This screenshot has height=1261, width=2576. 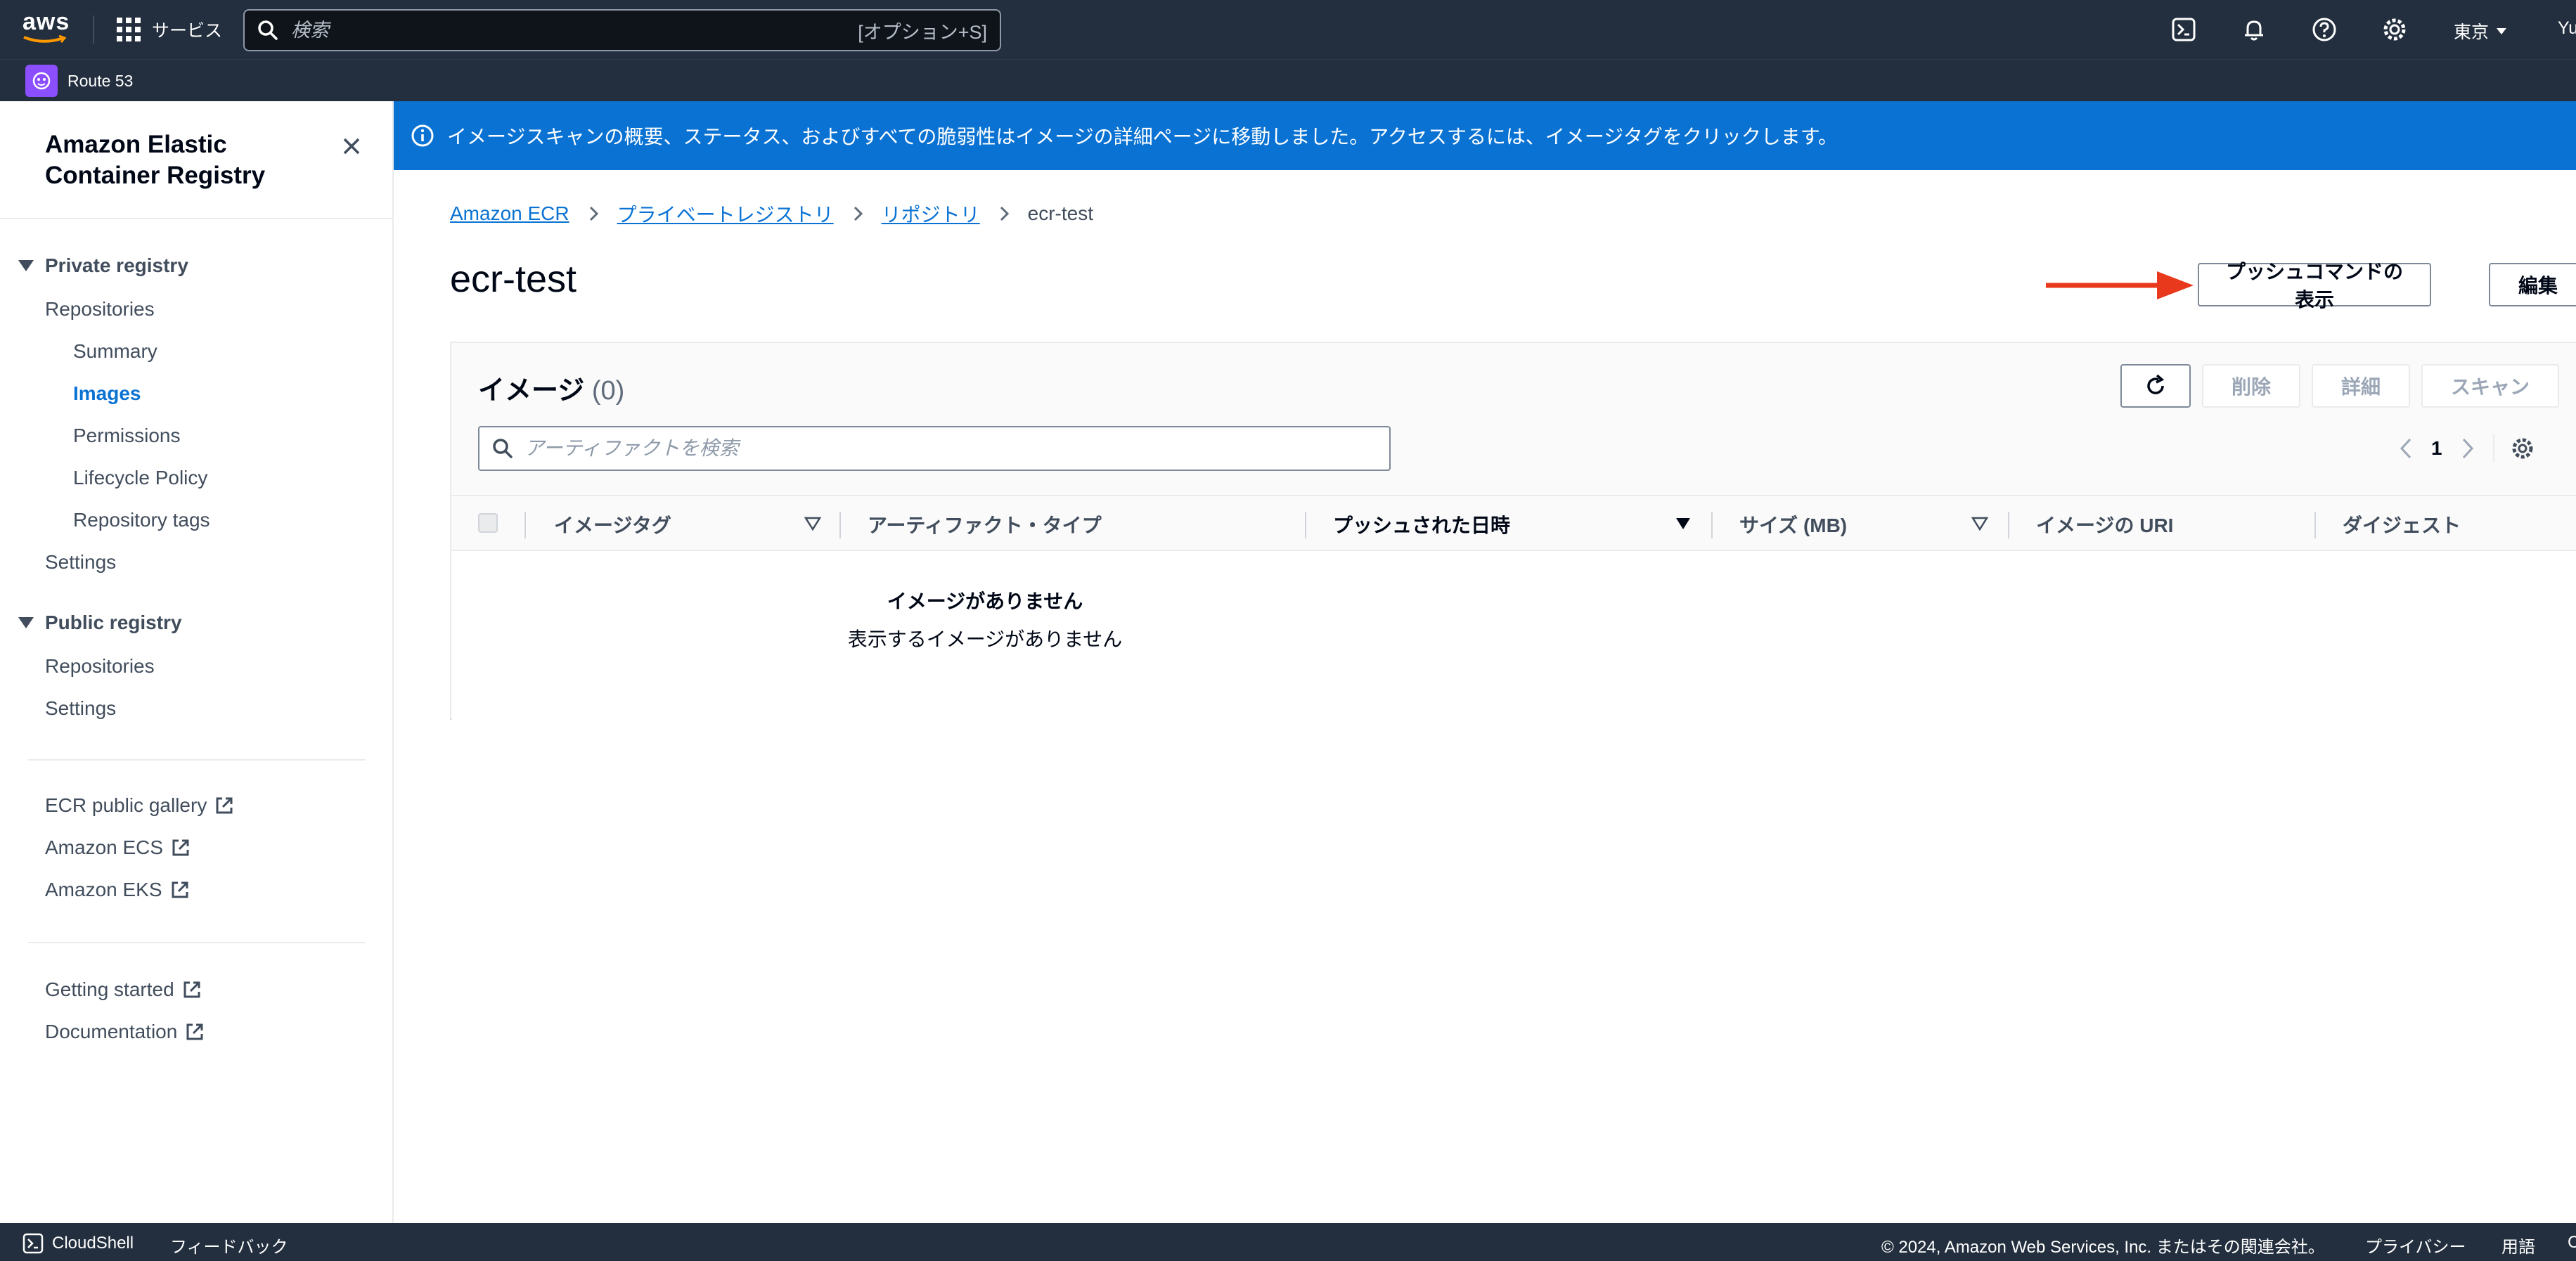 What do you see at coordinates (2472, 32) in the screenshot?
I see `region-label: 東京` at bounding box center [2472, 32].